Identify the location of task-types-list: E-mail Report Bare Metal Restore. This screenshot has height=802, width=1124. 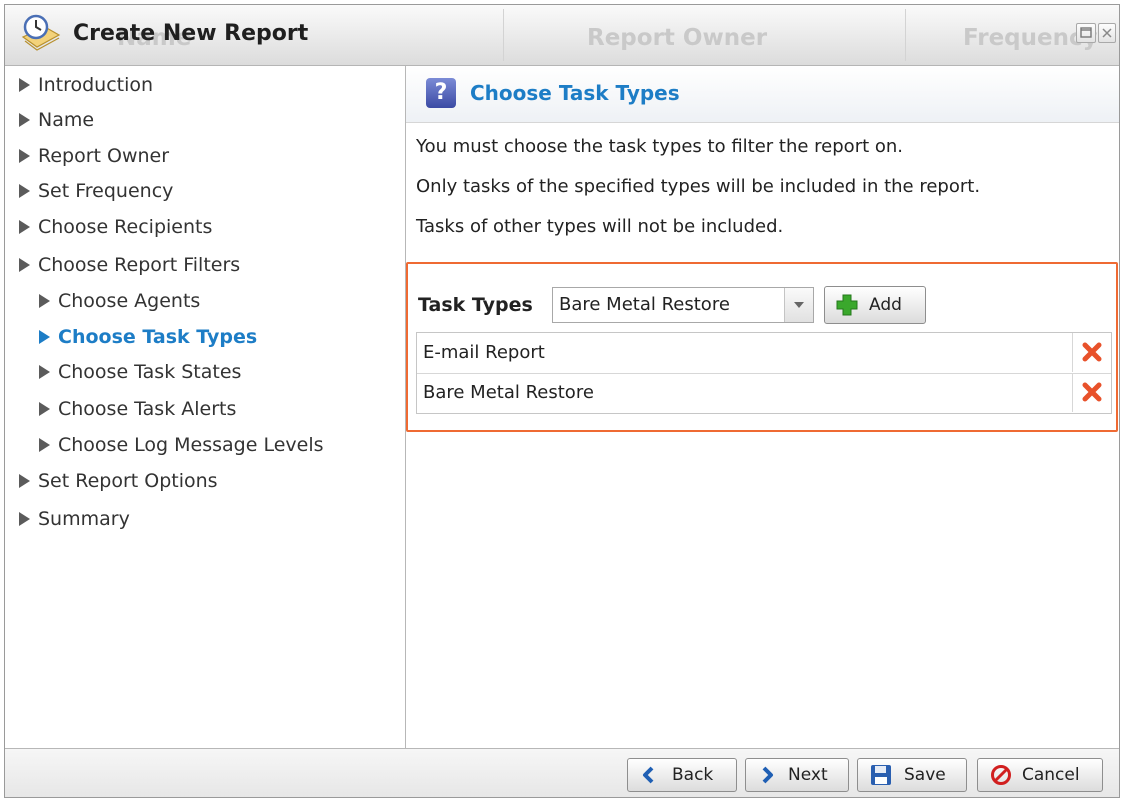
(764, 373).